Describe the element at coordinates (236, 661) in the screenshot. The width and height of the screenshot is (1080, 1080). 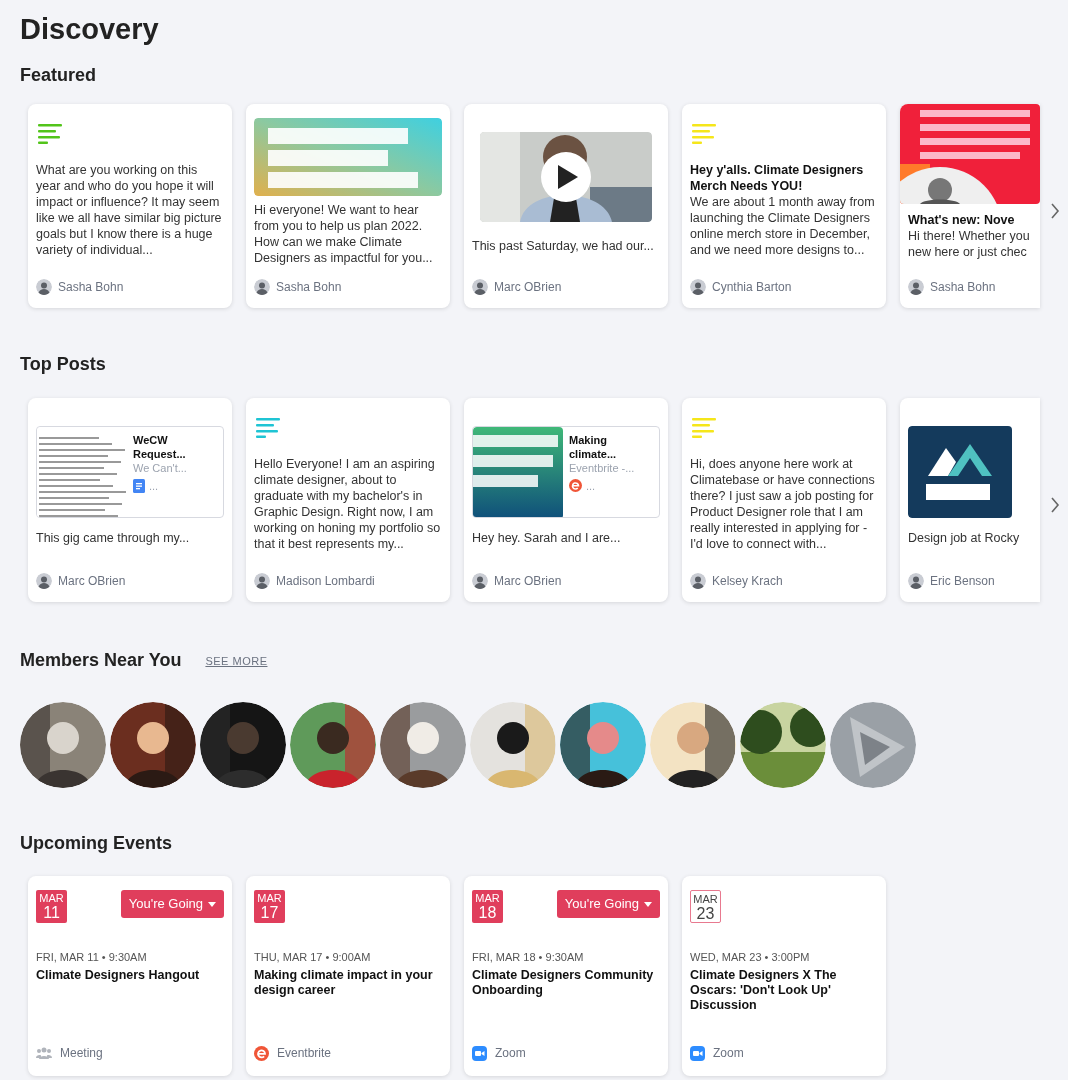
I see `see-more-link: SEE MORE` at that location.